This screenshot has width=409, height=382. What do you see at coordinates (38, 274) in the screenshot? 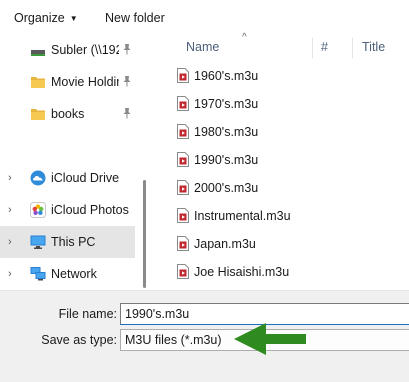
I see `network-icon` at bounding box center [38, 274].